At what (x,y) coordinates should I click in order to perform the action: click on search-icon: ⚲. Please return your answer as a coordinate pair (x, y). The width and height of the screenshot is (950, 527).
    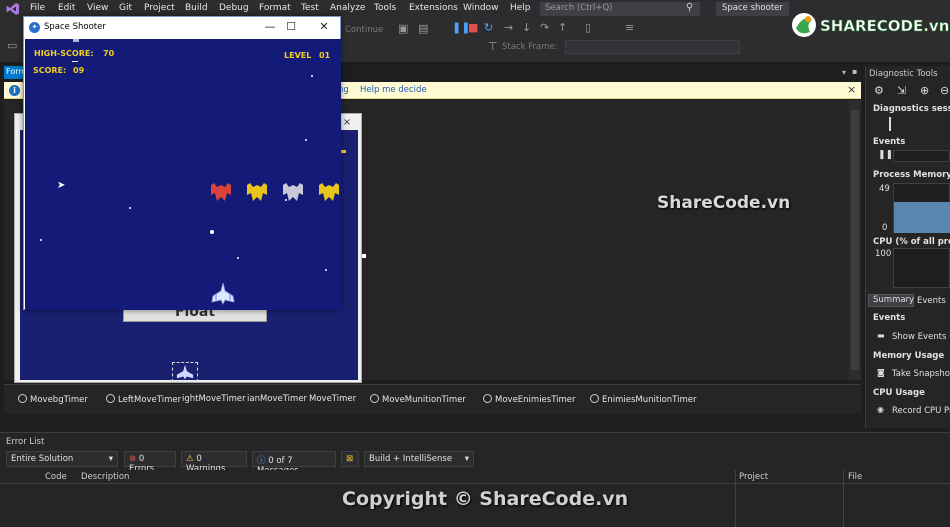
    Looking at the image, I should click on (689, 7).